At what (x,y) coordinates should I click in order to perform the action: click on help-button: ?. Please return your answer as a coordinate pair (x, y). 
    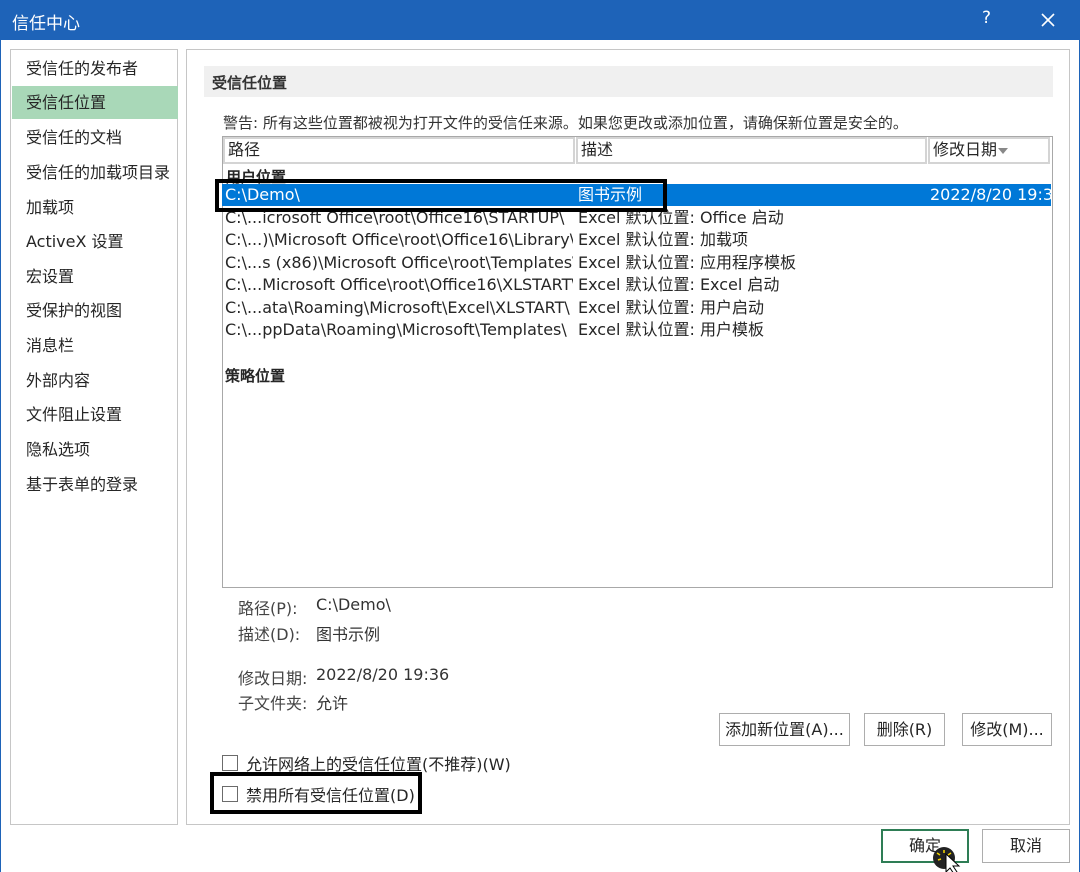
    Looking at the image, I should click on (986, 18).